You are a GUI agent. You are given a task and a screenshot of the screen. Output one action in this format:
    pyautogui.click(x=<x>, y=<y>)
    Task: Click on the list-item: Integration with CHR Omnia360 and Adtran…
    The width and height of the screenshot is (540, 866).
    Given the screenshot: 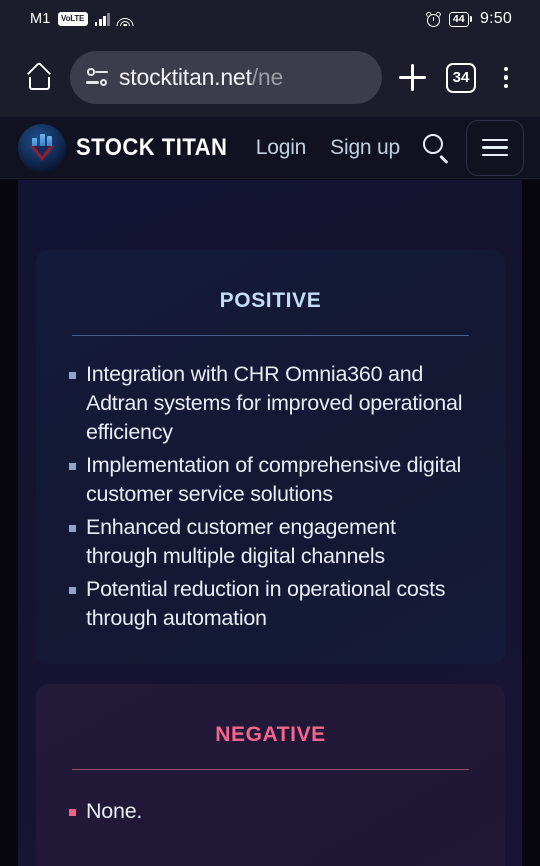 What is the action you would take?
    pyautogui.click(x=266, y=403)
    